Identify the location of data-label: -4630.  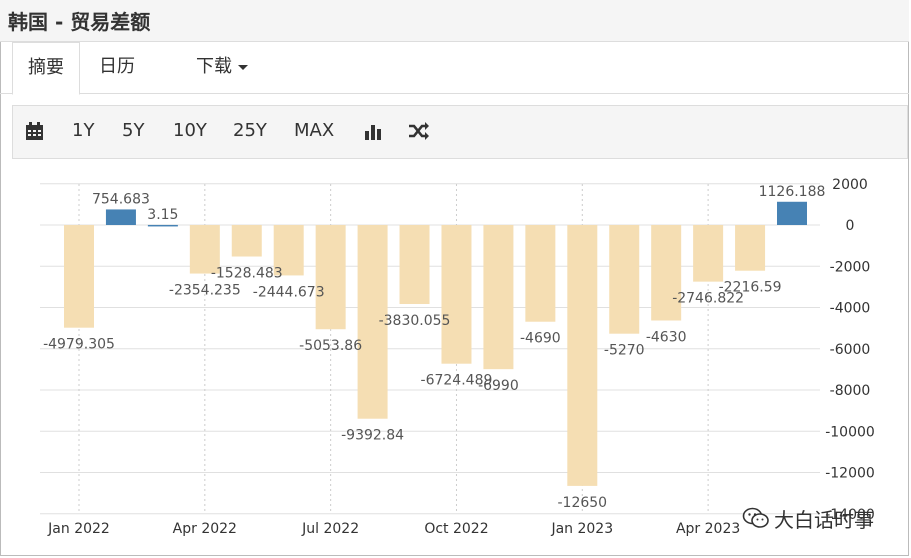
(666, 337).